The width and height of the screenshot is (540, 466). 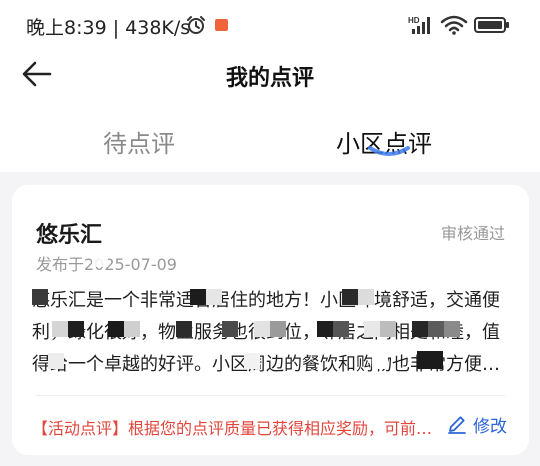 What do you see at coordinates (108, 28) in the screenshot?
I see `status-time: 晚上8:39 | 438K/s` at bounding box center [108, 28].